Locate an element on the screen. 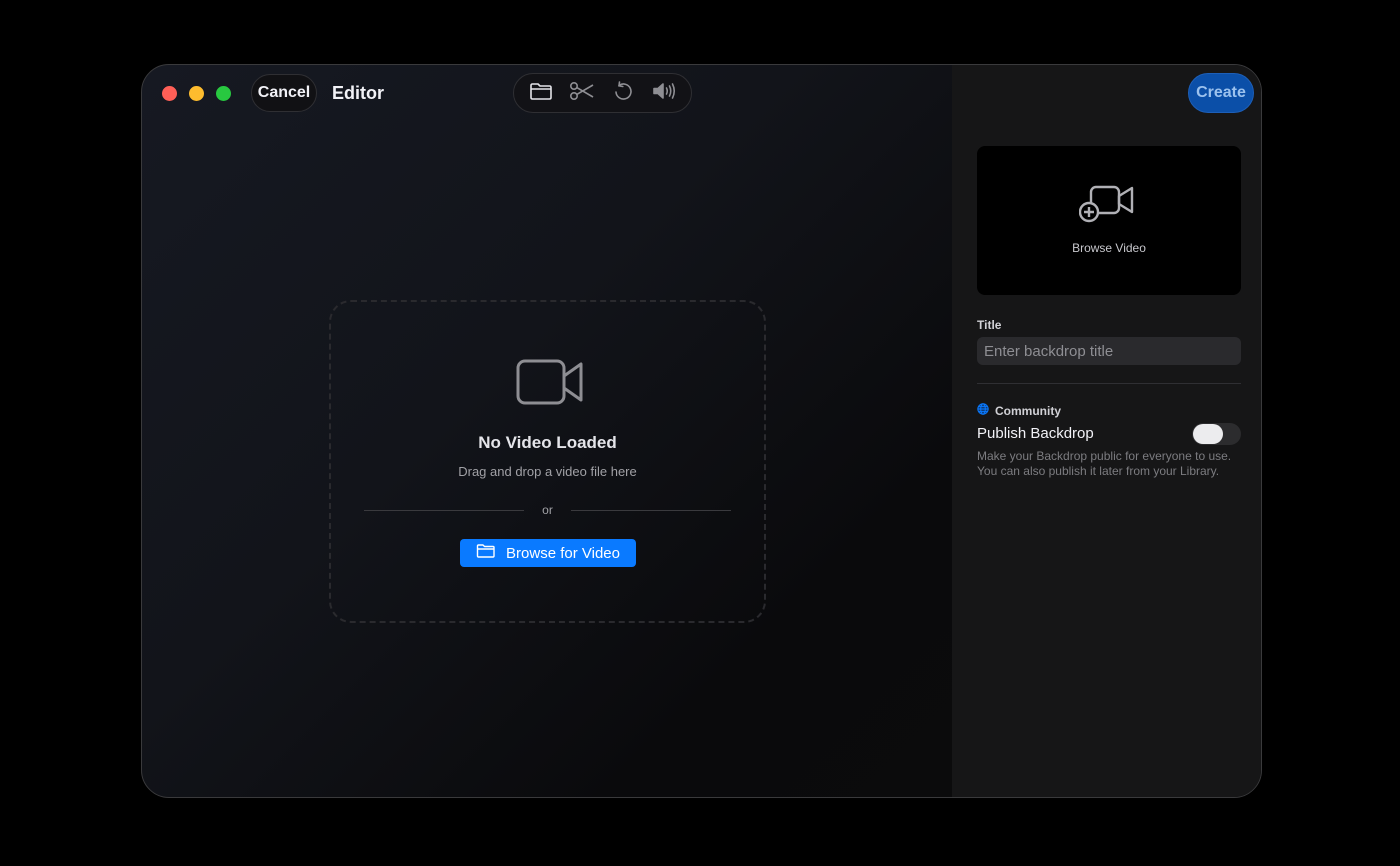 The width and height of the screenshot is (1400, 866). browse-video-card: Browse Video is located at coordinates (1109, 220).